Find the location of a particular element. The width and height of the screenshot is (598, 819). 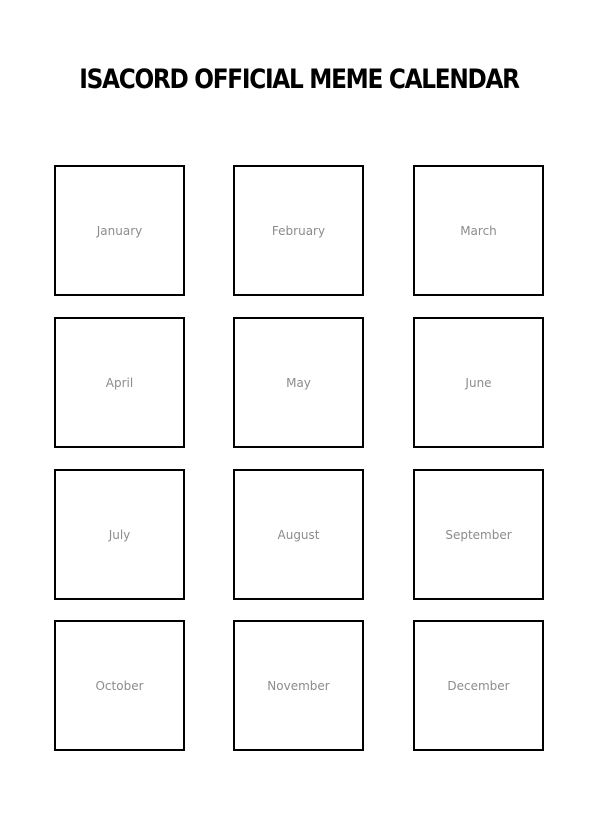

month-box-february: February is located at coordinates (298, 230).